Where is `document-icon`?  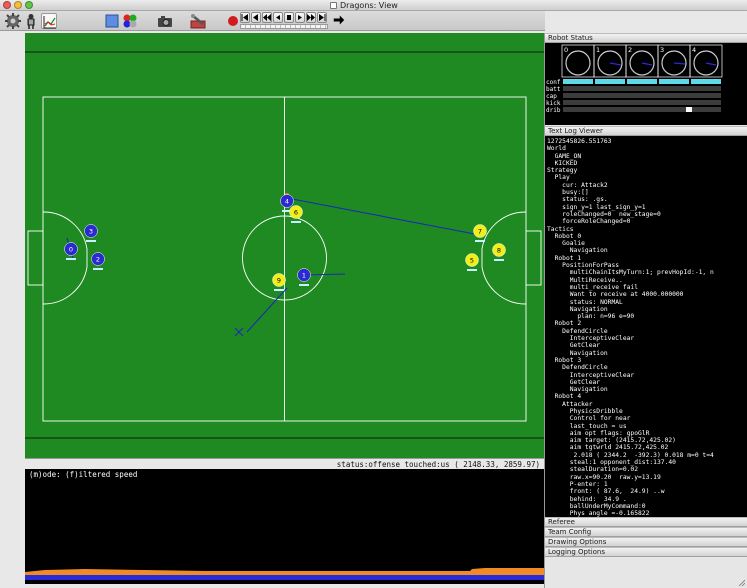 document-icon is located at coordinates (333, 5).